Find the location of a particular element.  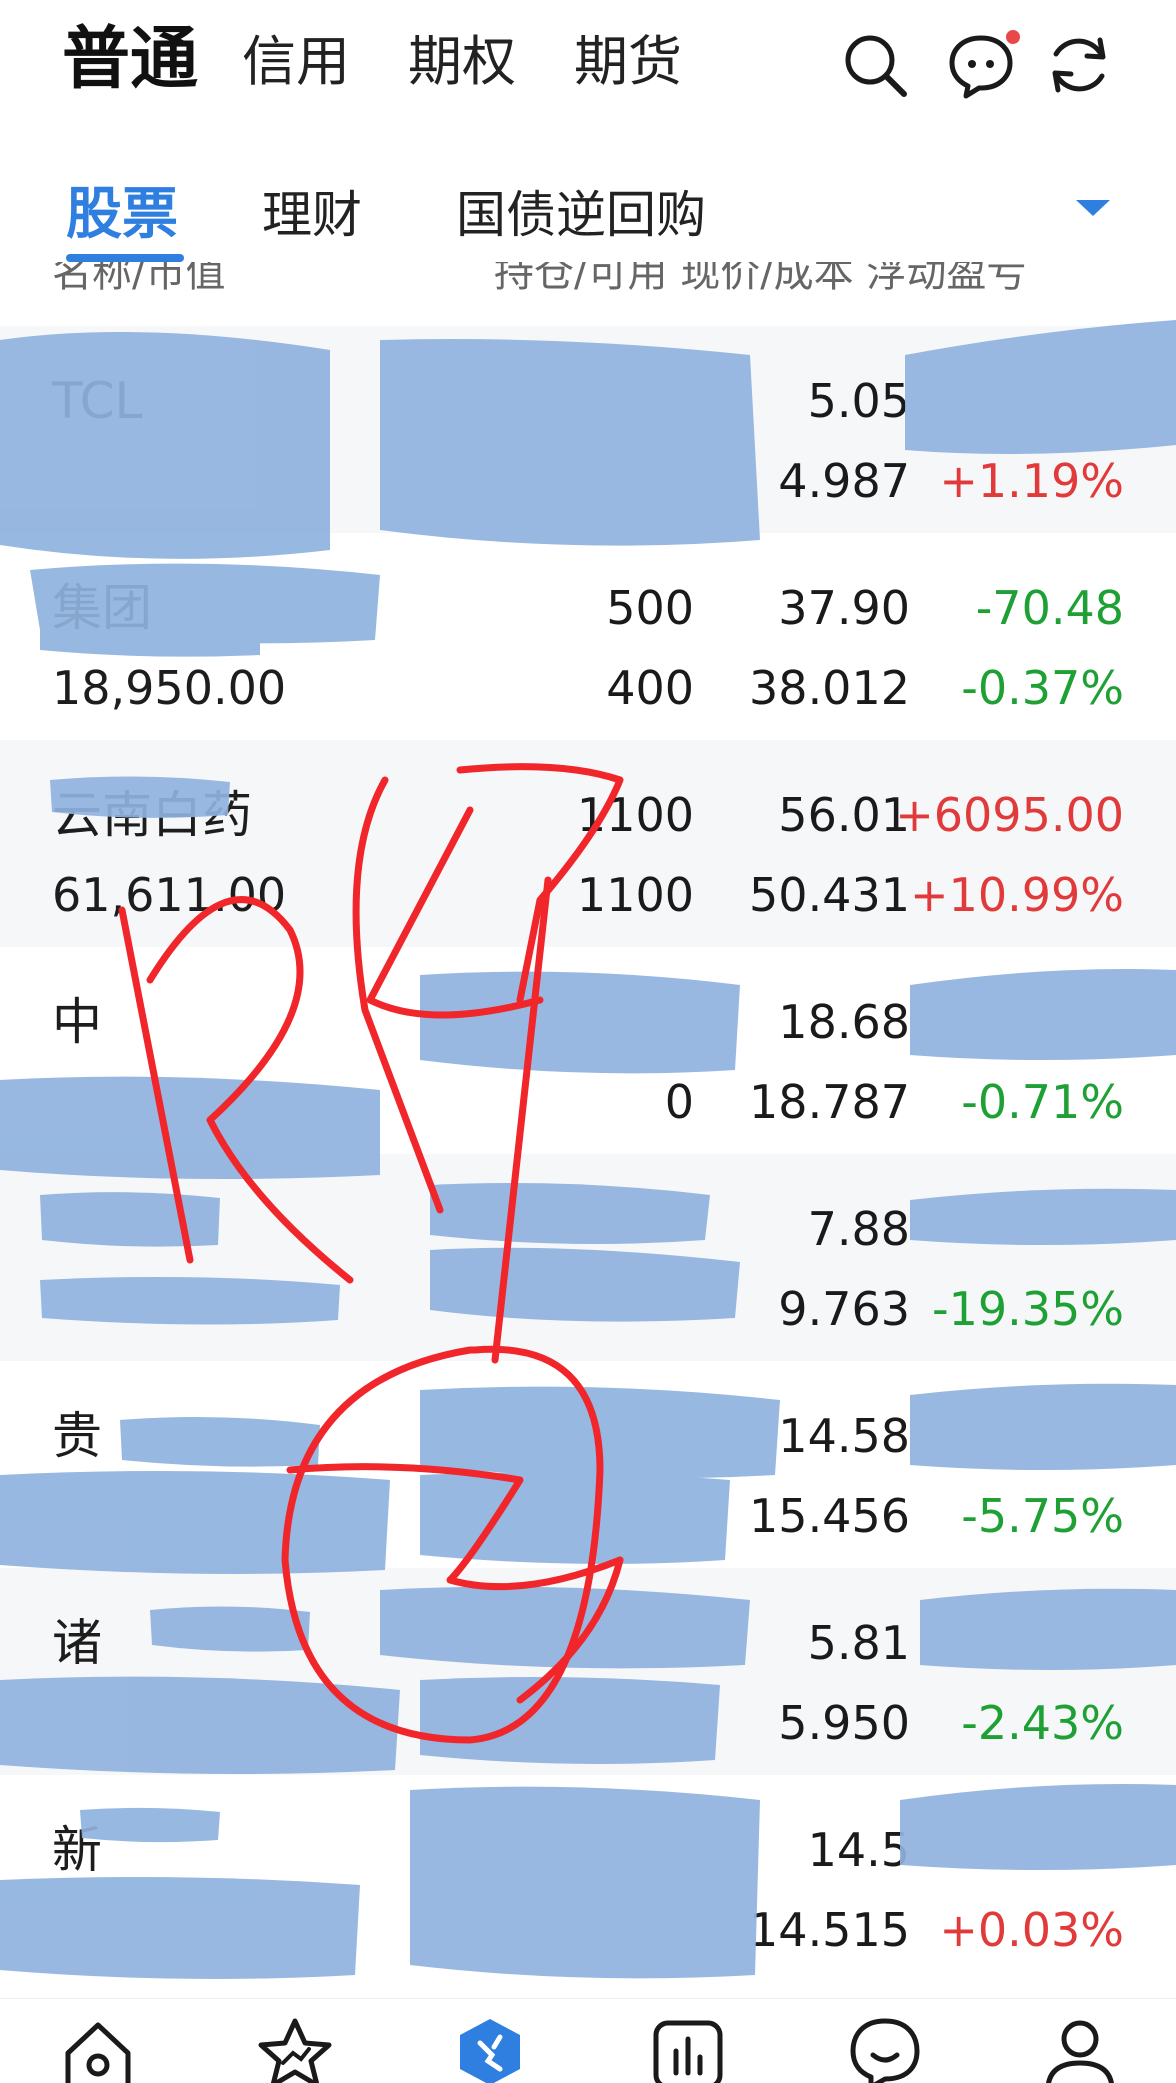

available-qty: 0 is located at coordinates (679, 1102).